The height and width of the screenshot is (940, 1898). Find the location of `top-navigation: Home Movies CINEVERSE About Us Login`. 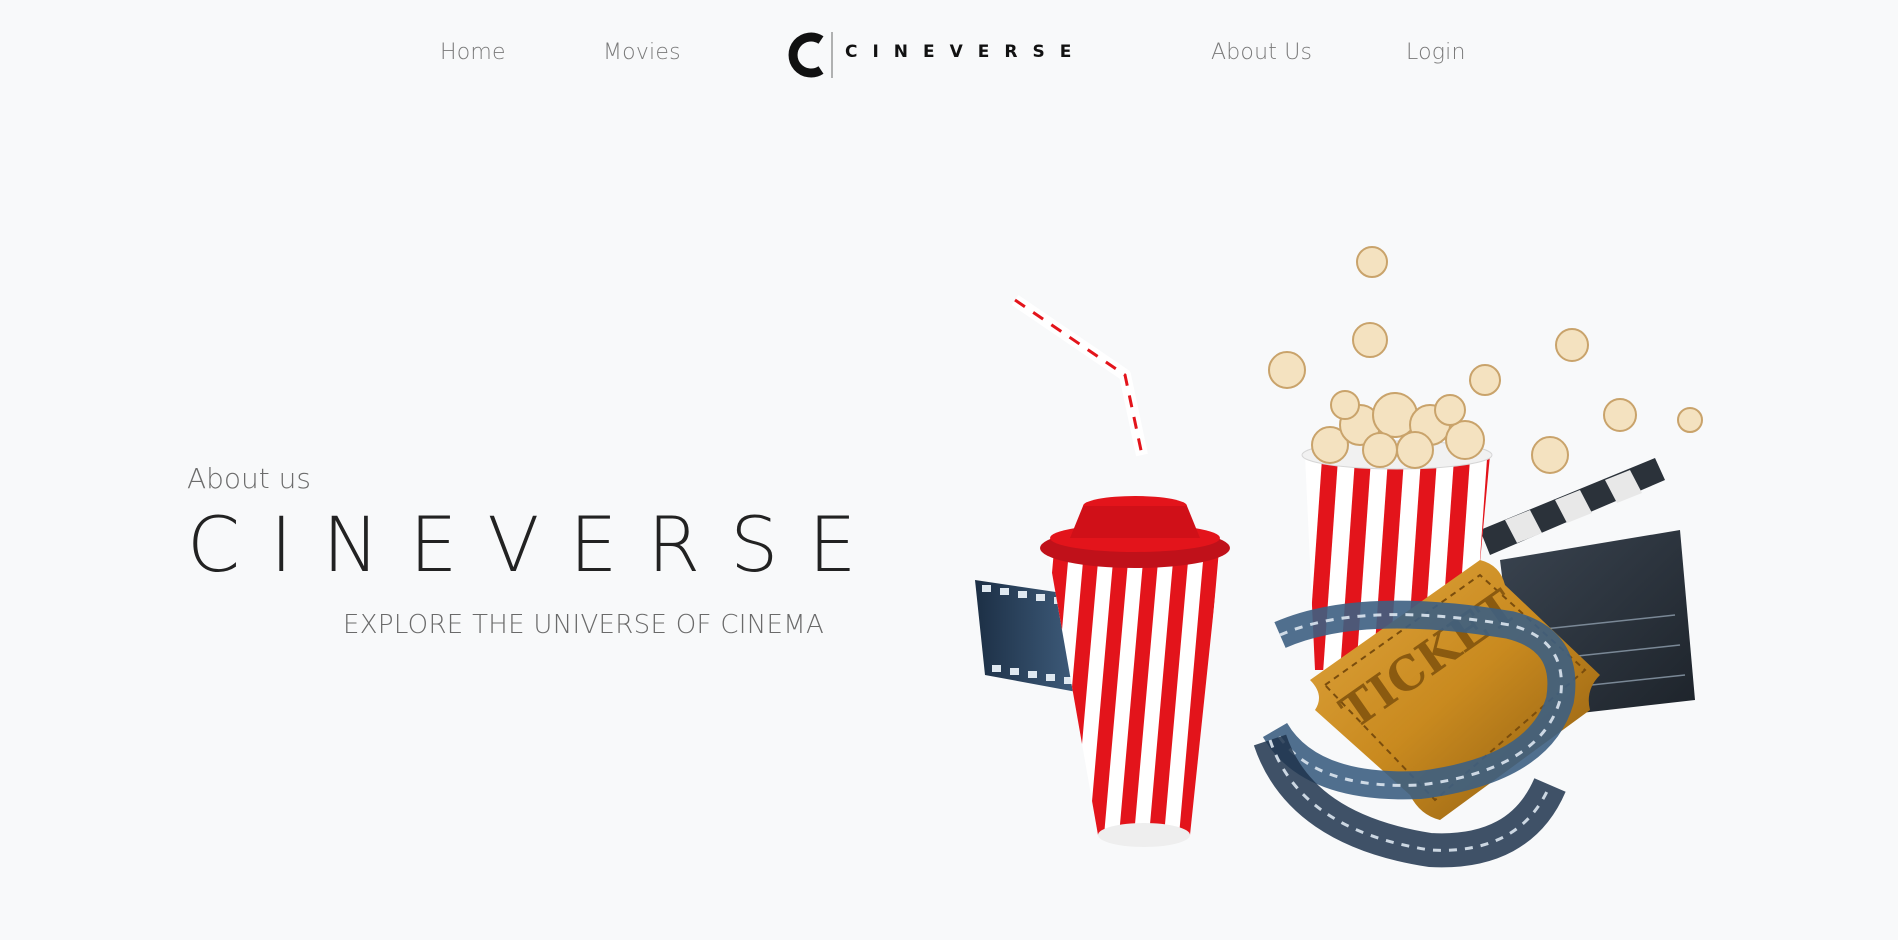

top-navigation: Home Movies CINEVERSE About Us Login is located at coordinates (949, 55).